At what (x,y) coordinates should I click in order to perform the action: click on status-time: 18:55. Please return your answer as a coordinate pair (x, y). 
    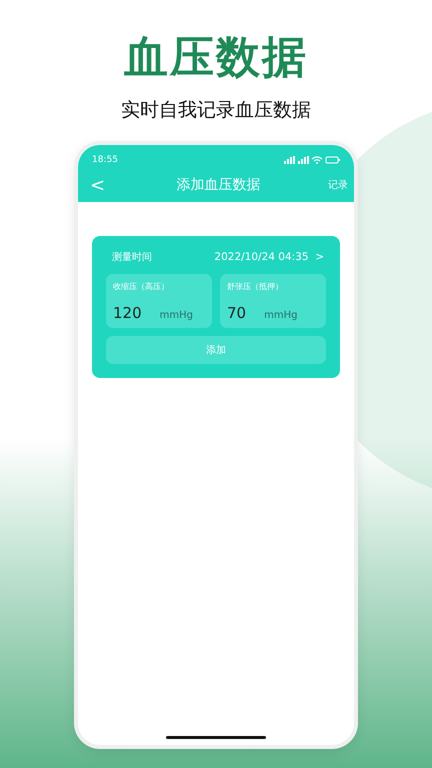
    Looking at the image, I should click on (105, 160).